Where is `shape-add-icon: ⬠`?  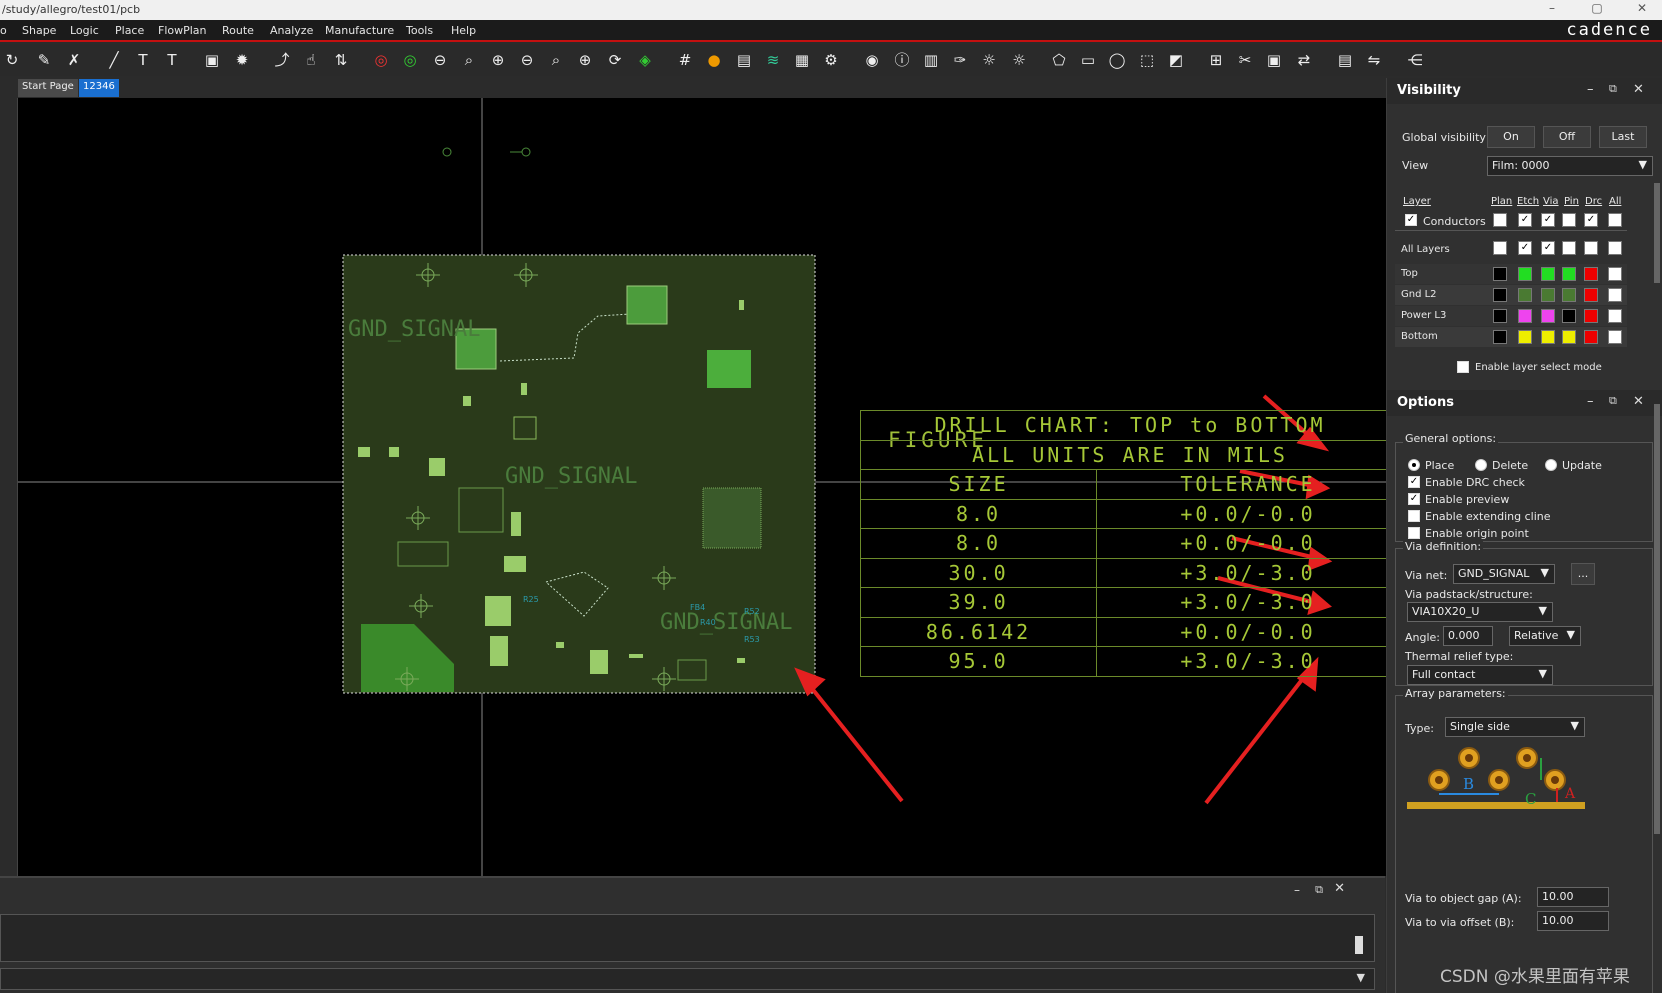
shape-add-icon: ⬠ is located at coordinates (1059, 60).